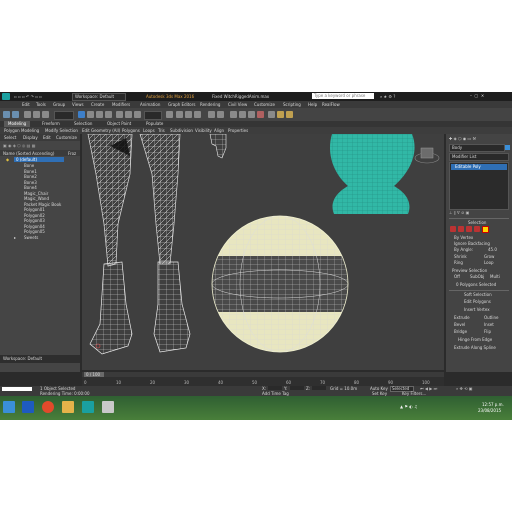 The width and height of the screenshot is (512, 512). What do you see at coordinates (489, 262) in the screenshot?
I see `loop-button: Loop` at bounding box center [489, 262].